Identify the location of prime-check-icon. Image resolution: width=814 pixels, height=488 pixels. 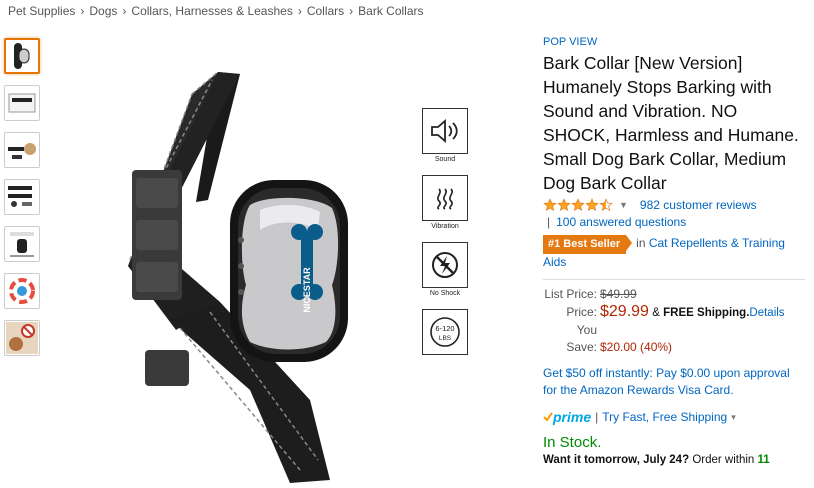
(548, 417).